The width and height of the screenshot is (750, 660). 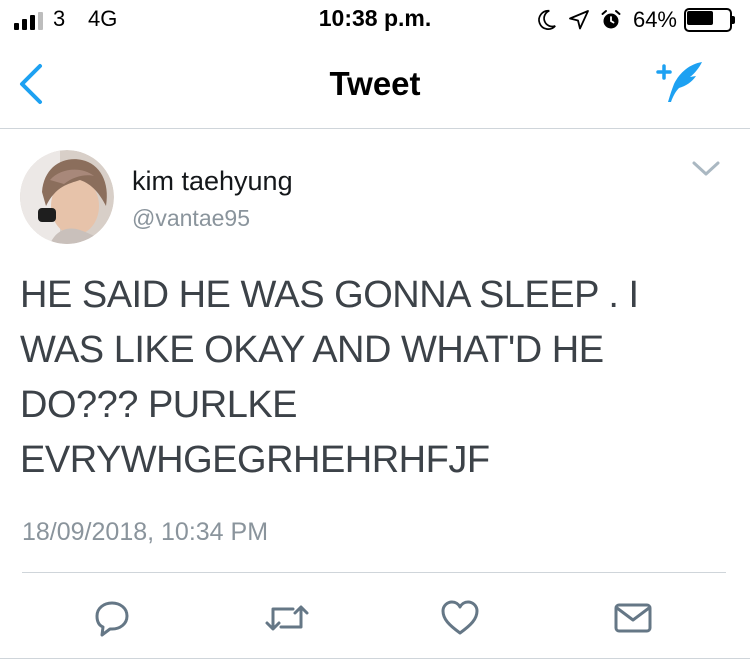 I want to click on tweet-timestamp: 18/09/2018, 10:34 PM, so click(x=145, y=532).